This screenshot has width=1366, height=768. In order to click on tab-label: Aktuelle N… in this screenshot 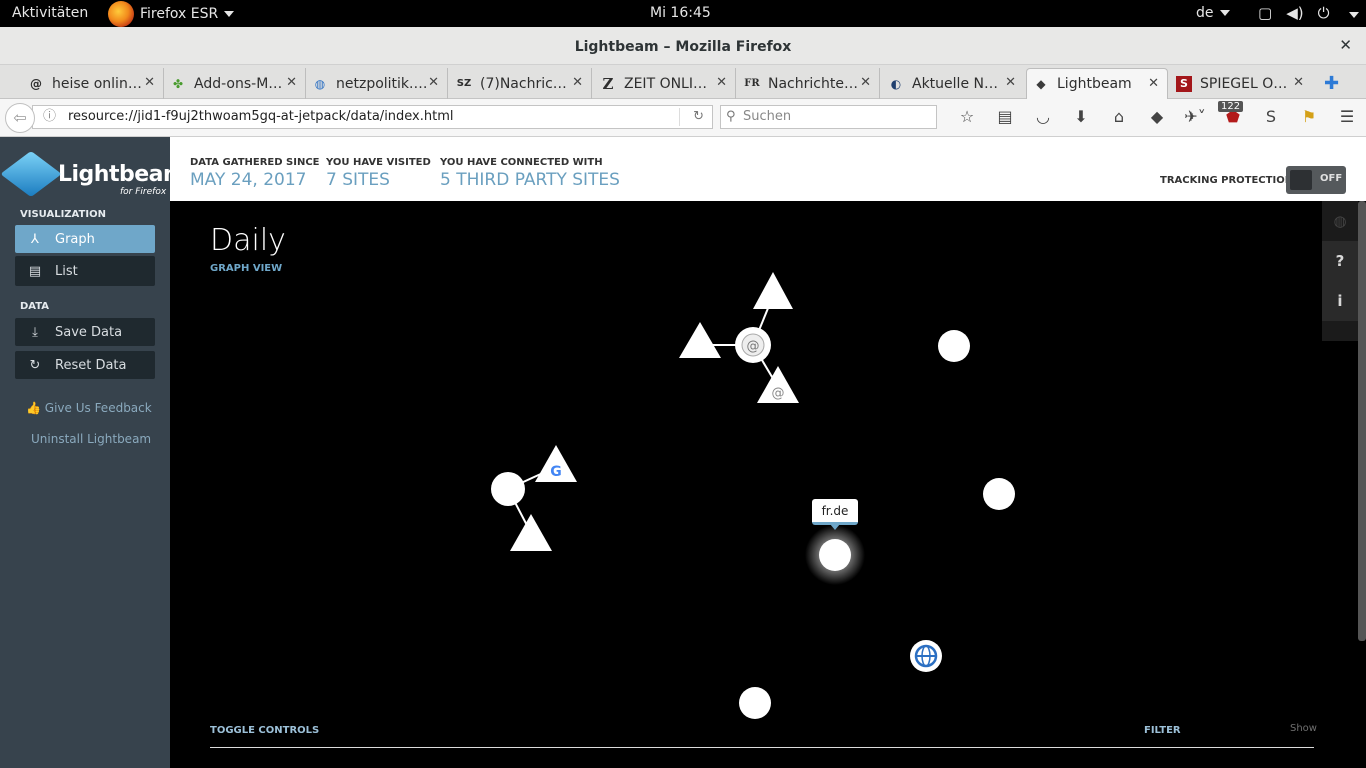, I will do `click(955, 83)`.